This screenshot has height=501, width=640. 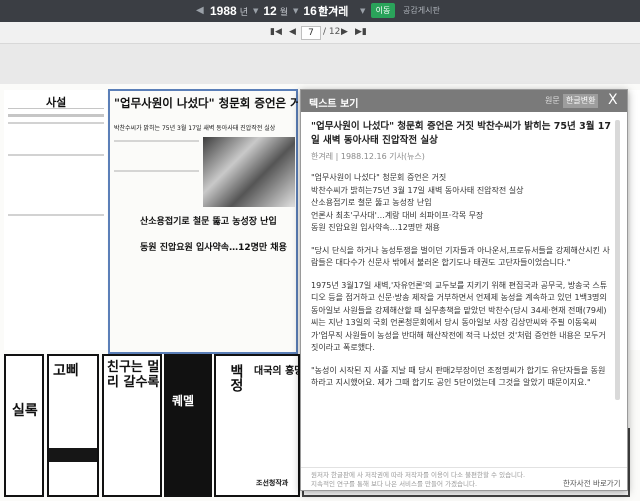 I want to click on headline-2: 산소용접기로 철문 뚫고 농성장 난입, so click(x=208, y=222).